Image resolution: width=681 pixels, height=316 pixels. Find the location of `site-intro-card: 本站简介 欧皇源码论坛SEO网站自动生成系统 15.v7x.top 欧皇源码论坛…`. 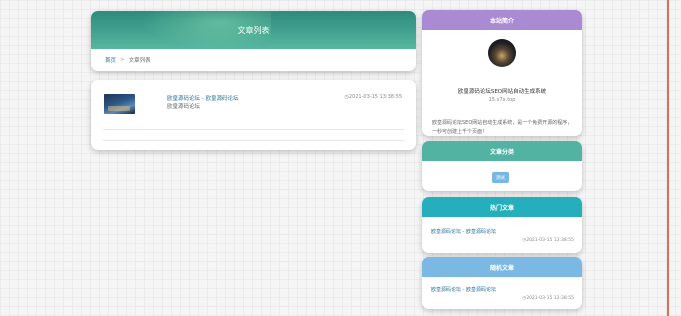

site-intro-card: 本站简介 欧皇源码论坛SEO网站自动生成系统 15.v7x.top 欧皇源码论坛… is located at coordinates (502, 73).